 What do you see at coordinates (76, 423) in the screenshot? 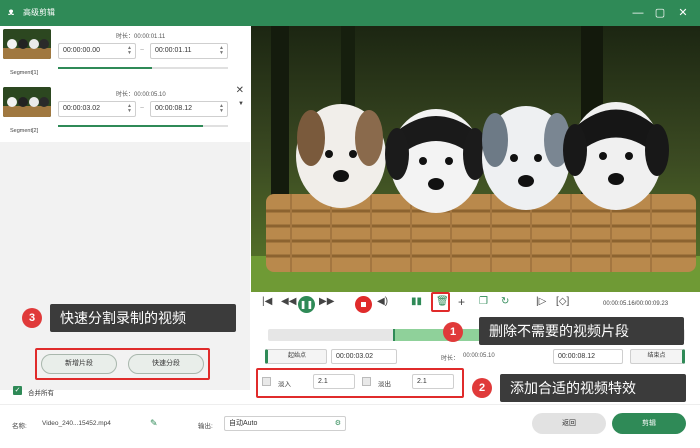
I see `file-name: Video_240...15452.mp4` at bounding box center [76, 423].